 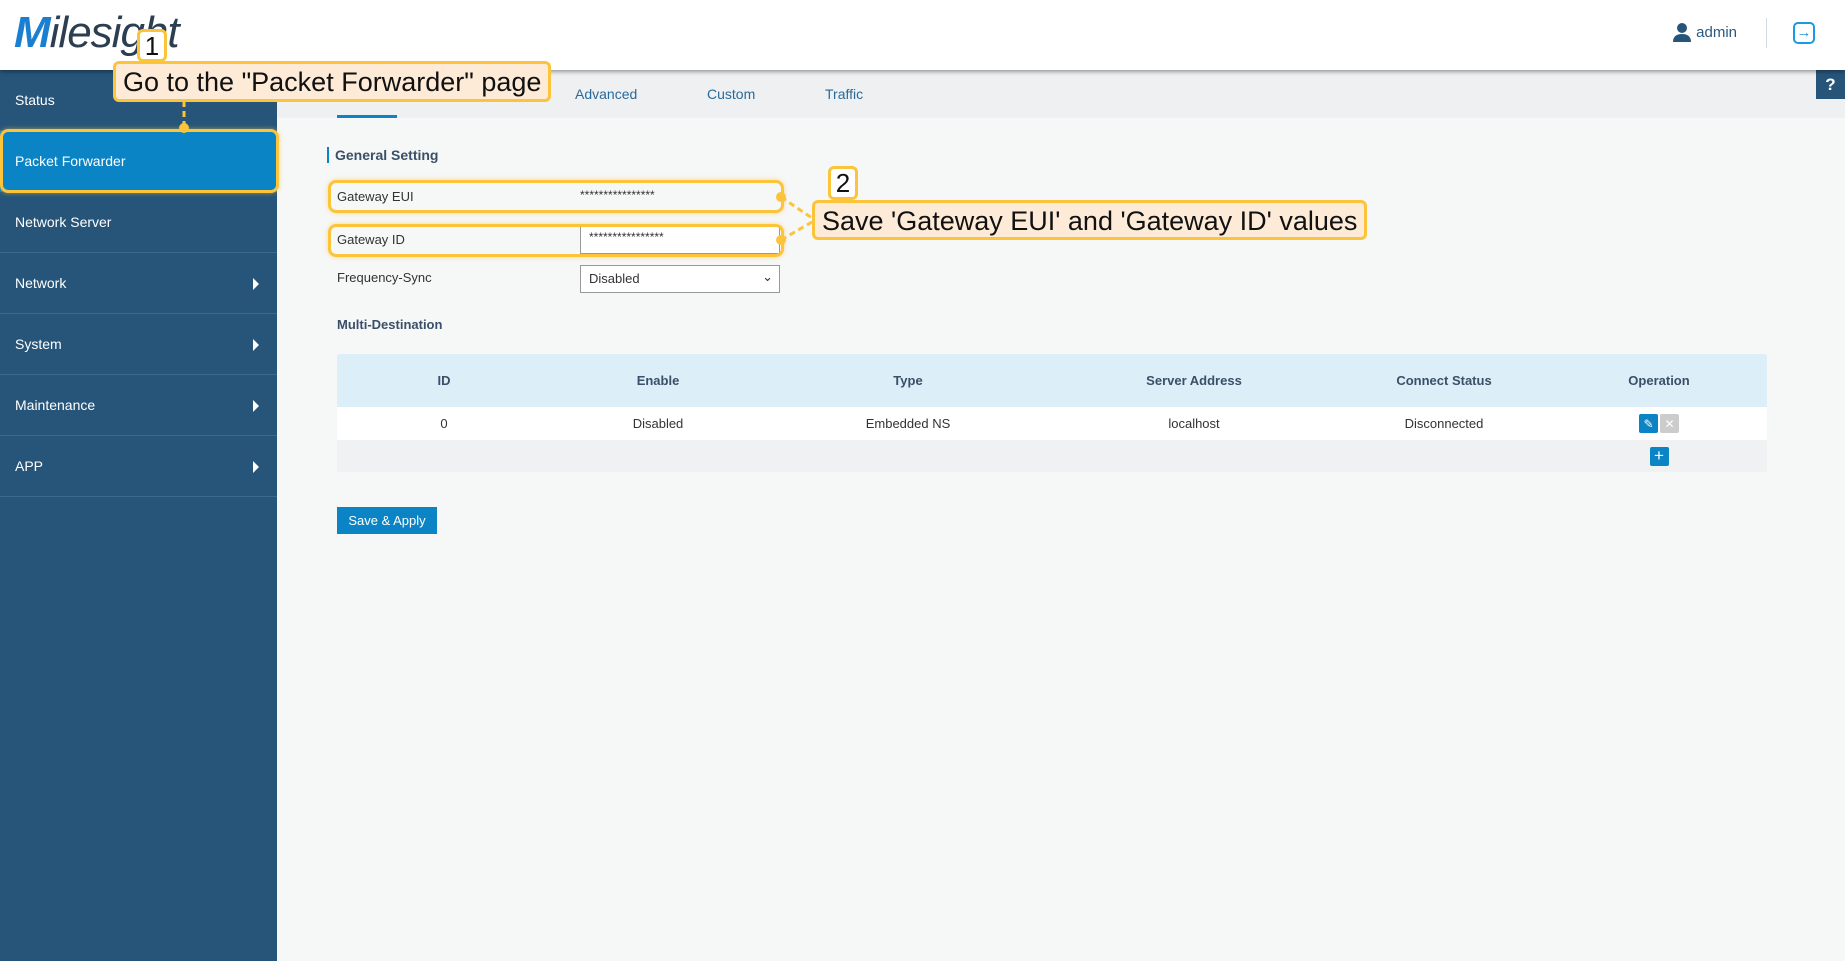 I want to click on col-enable: Enable, so click(x=658, y=380).